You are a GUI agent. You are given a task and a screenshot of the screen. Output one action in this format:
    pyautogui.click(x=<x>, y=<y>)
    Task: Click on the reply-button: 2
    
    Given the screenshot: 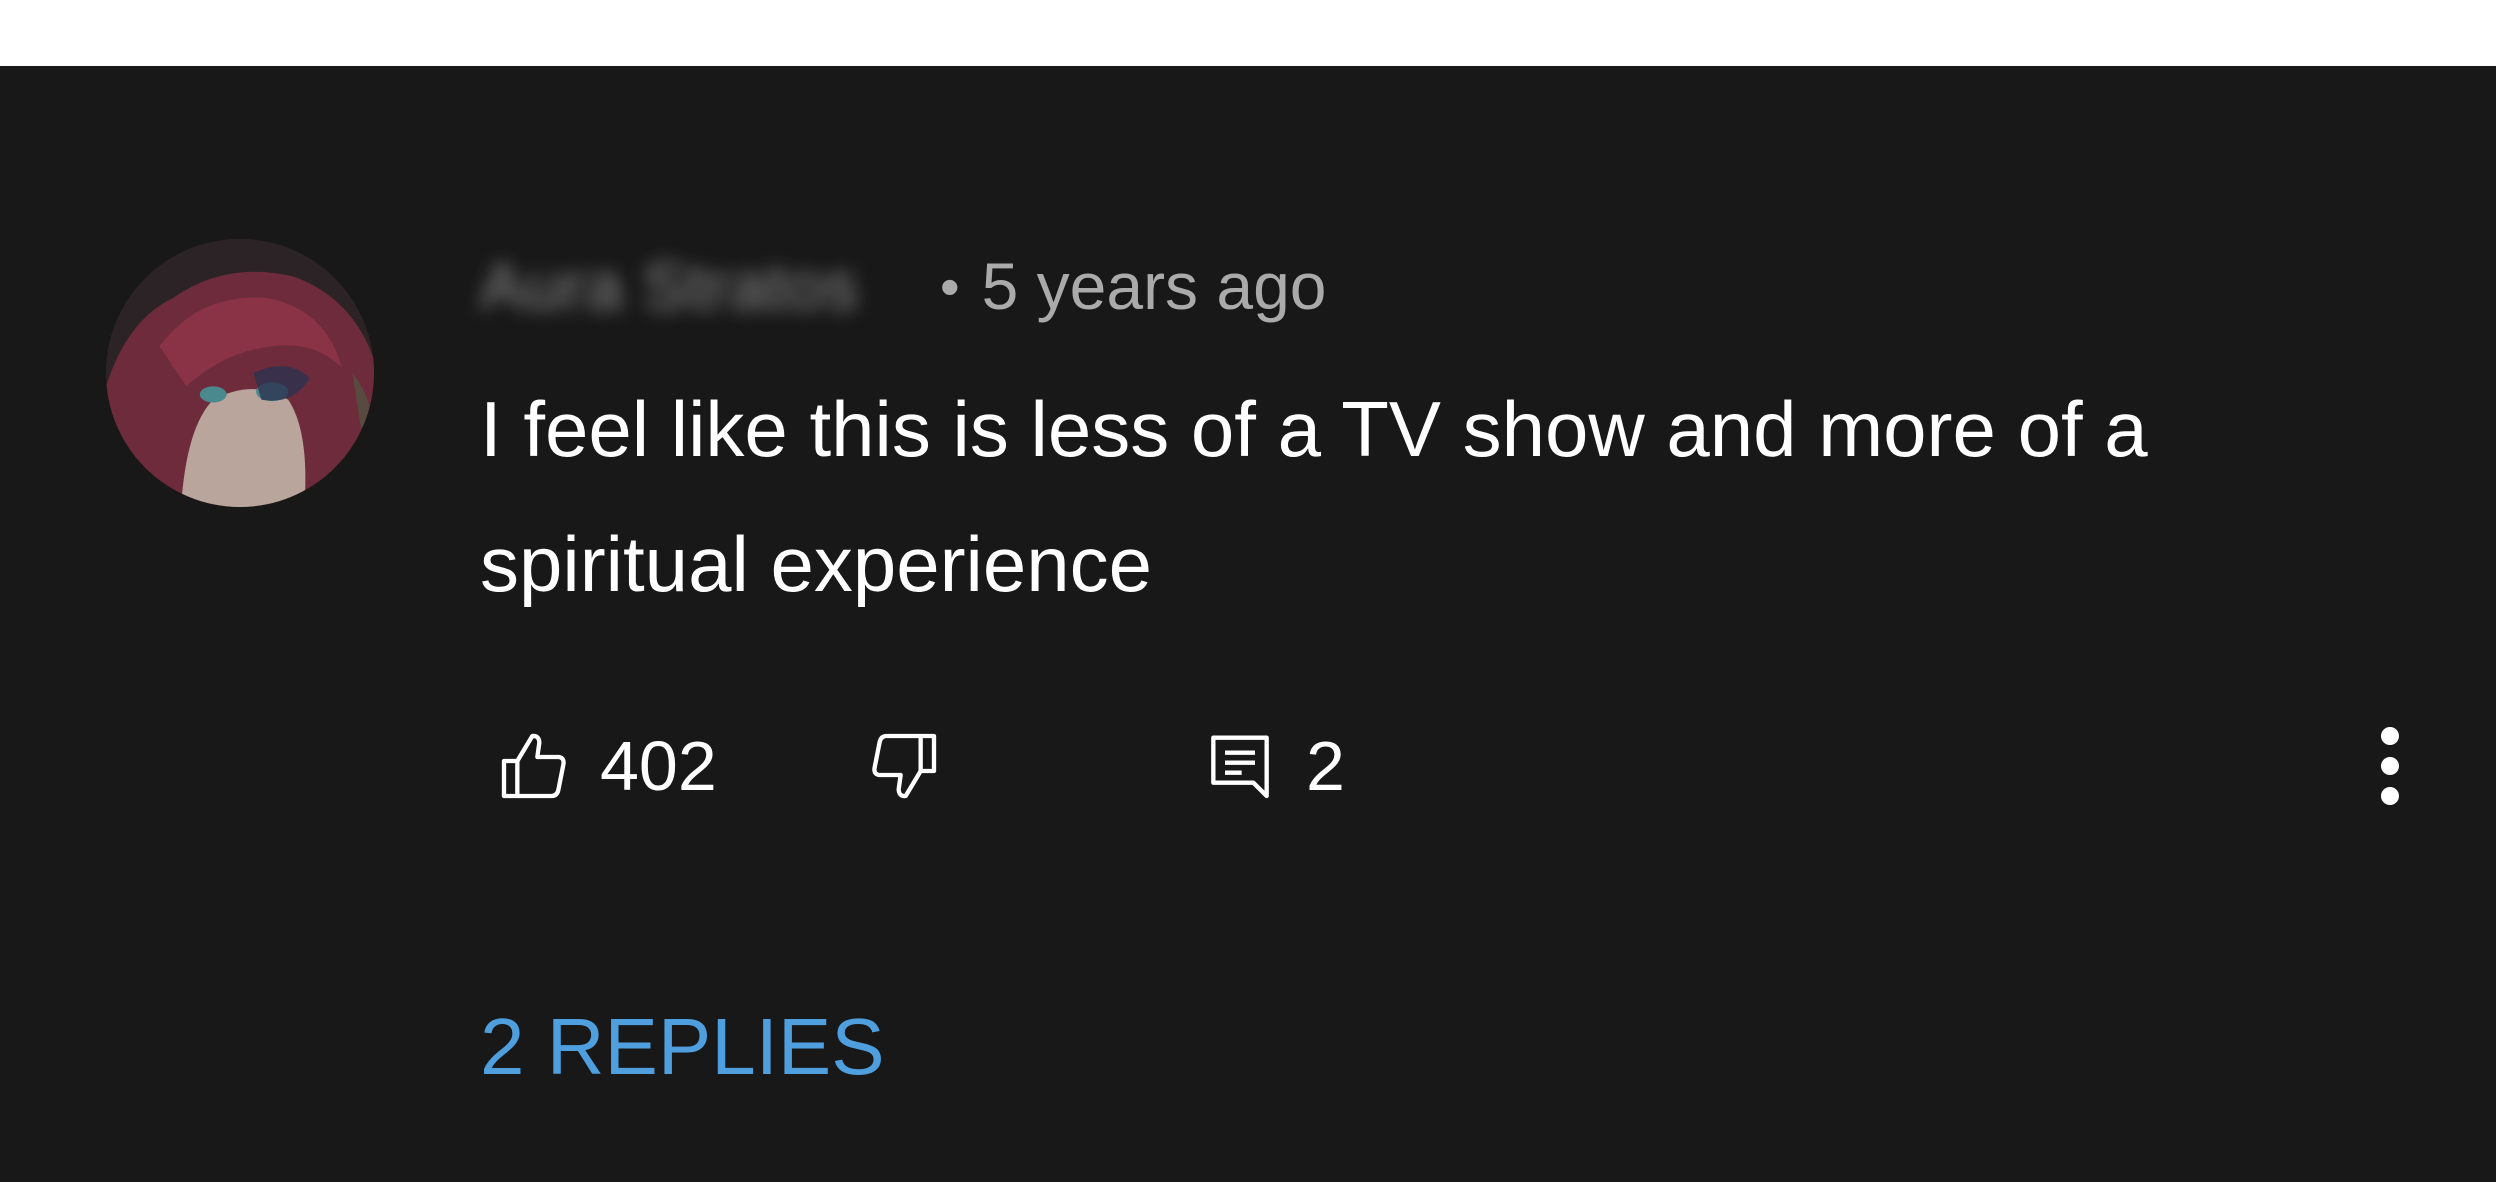 What is the action you would take?
    pyautogui.click(x=1272, y=766)
    